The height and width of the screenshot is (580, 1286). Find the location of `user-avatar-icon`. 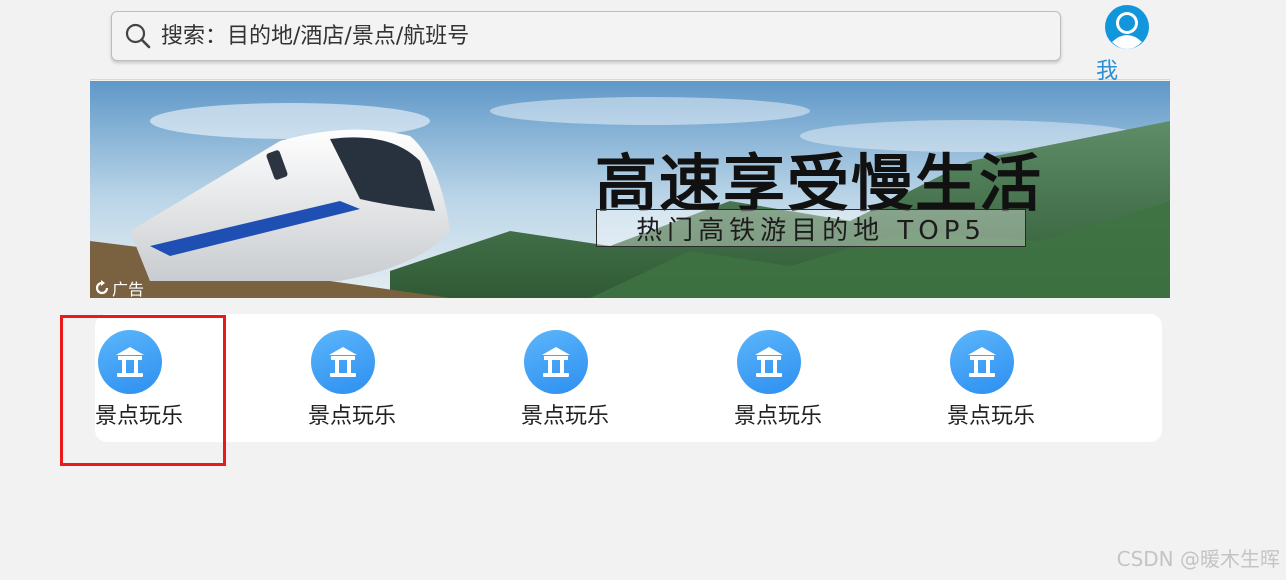

user-avatar-icon is located at coordinates (1127, 27).